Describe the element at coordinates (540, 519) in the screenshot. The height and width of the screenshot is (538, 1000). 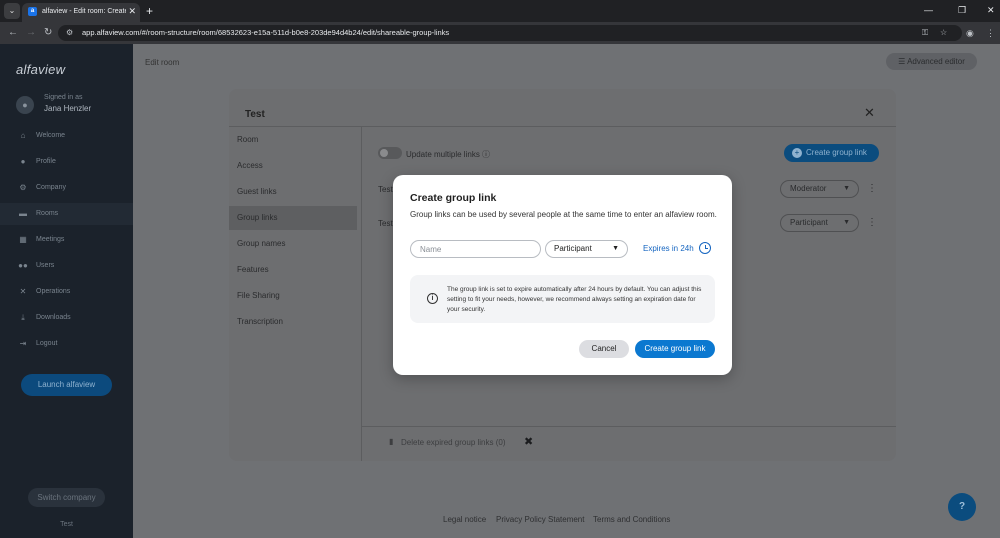
I see `privacy-policy-link: Privacy Policy Statement` at that location.